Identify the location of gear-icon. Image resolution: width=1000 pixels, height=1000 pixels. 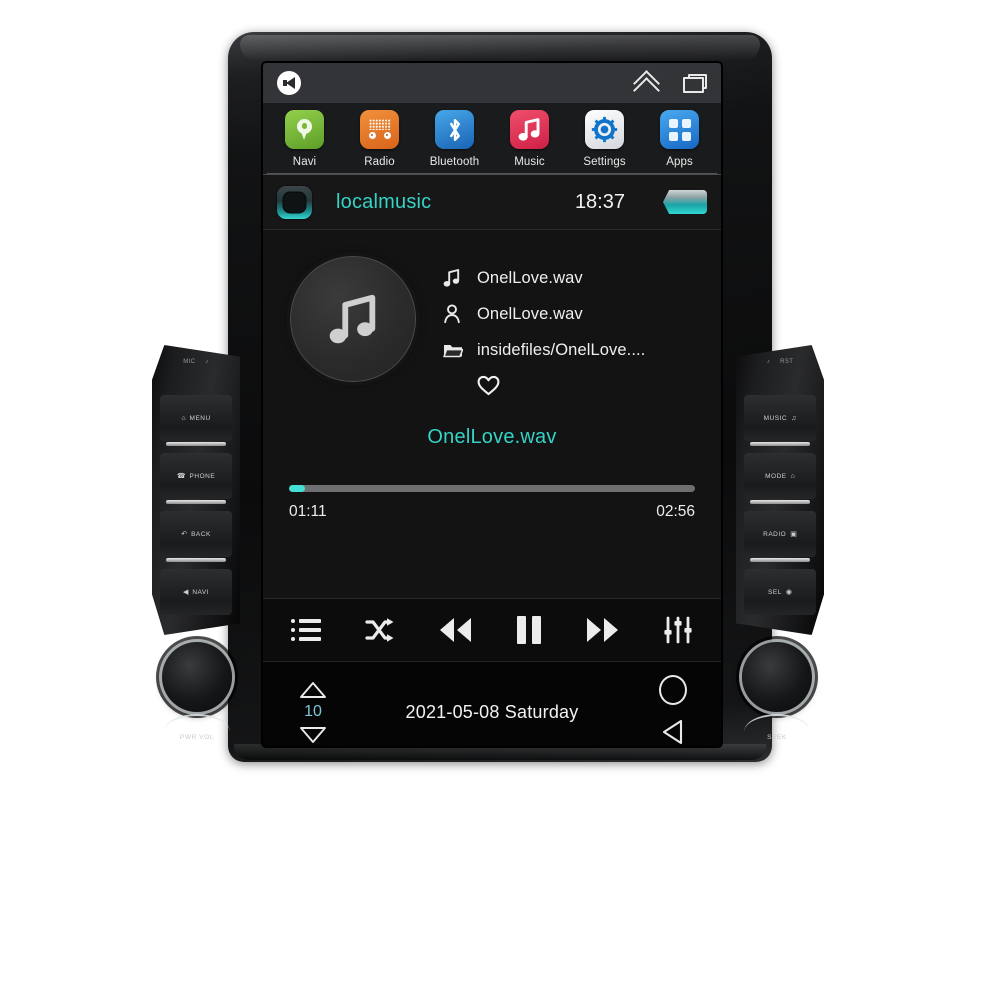
(604, 129).